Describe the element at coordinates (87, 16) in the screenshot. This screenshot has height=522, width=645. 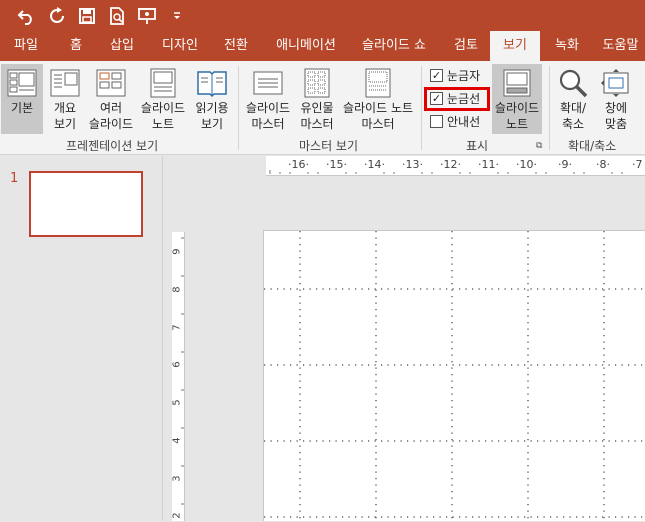
I see `save-icon` at that location.